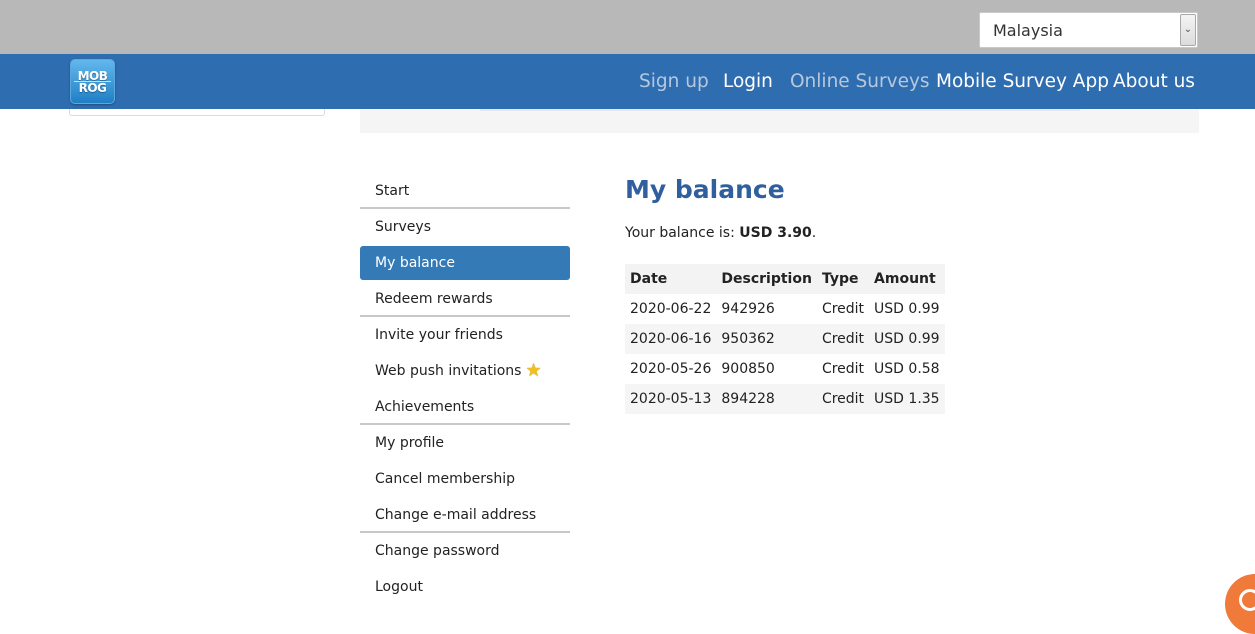  I want to click on sidebar-item-achievements: Achievements, so click(465, 407).